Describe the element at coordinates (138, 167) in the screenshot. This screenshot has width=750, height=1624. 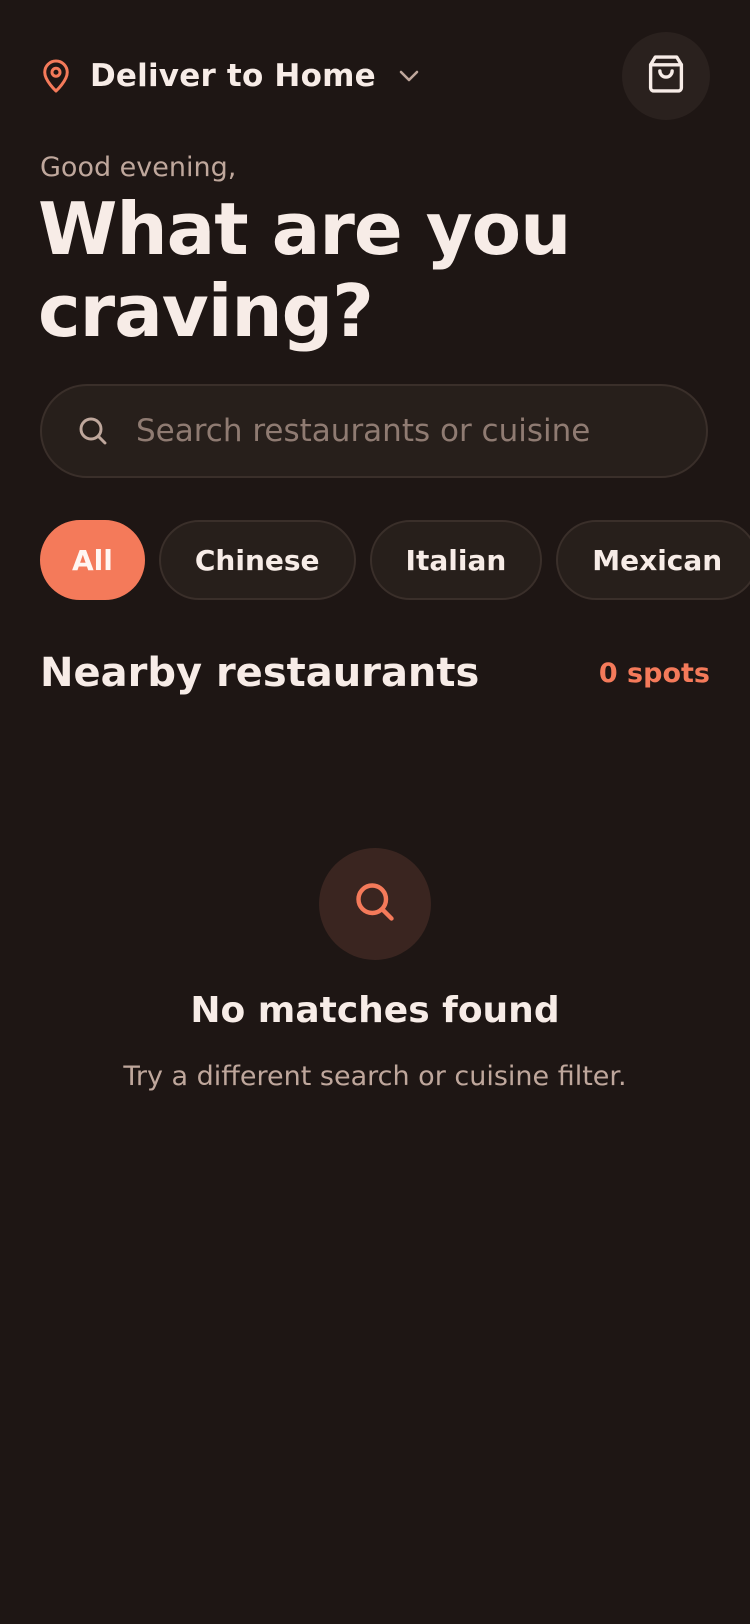
I see `greeting-text: Good evening,` at that location.